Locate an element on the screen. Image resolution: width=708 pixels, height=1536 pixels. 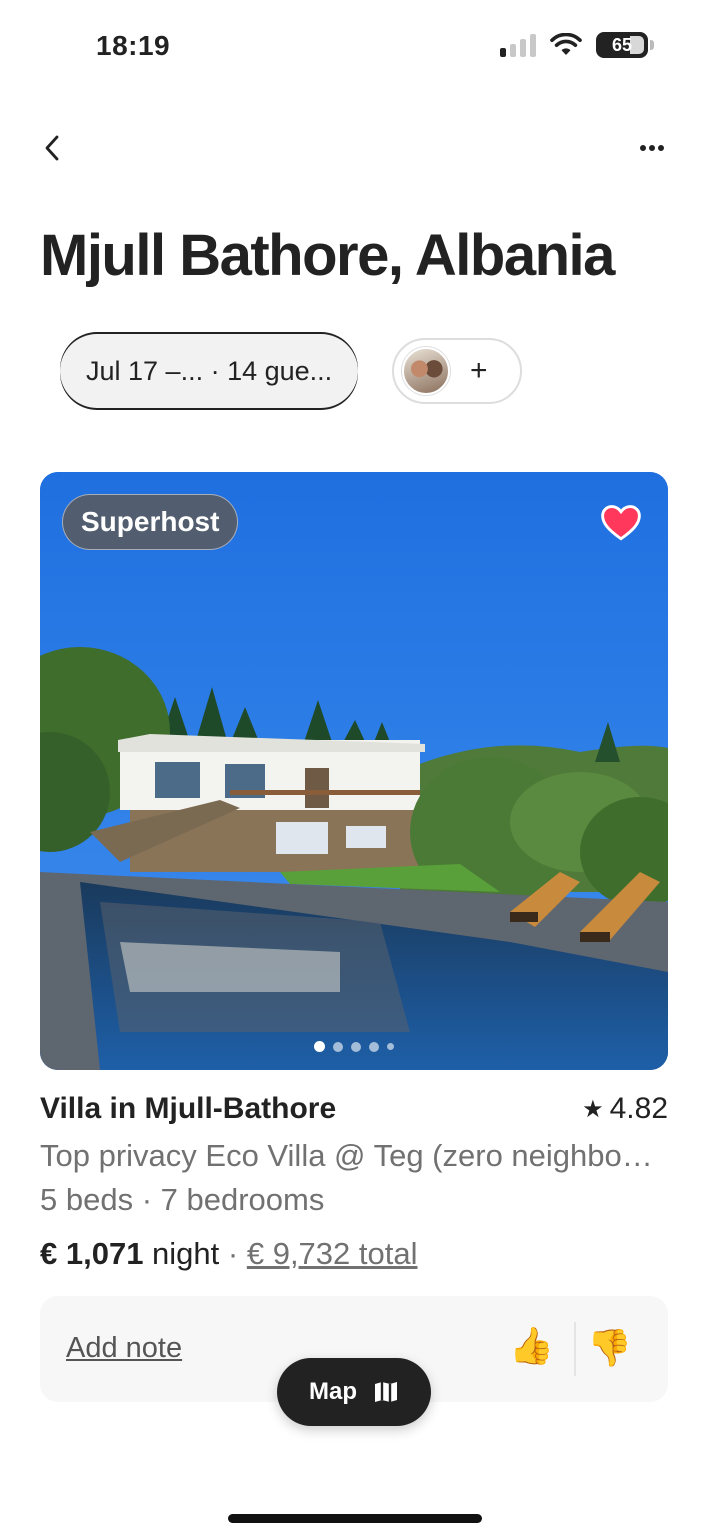
back-button is located at coordinates (52, 148).